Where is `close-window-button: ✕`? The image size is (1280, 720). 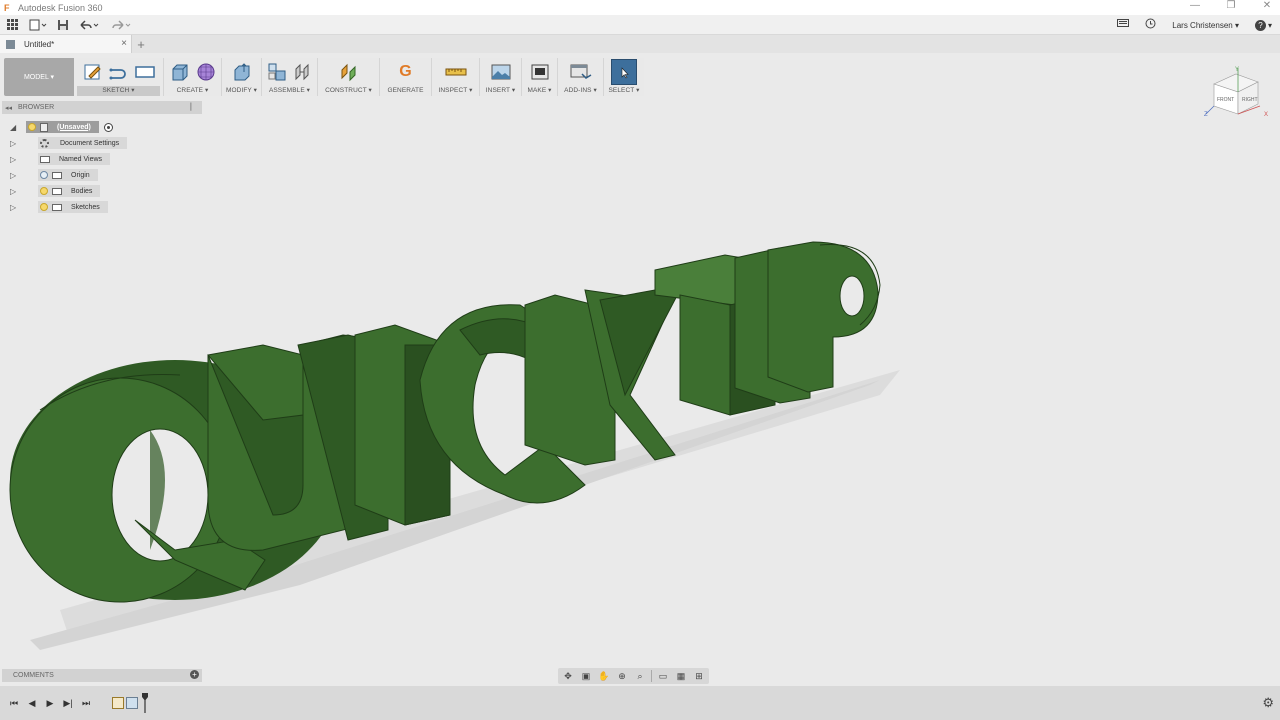 close-window-button: ✕ is located at coordinates (1267, 5).